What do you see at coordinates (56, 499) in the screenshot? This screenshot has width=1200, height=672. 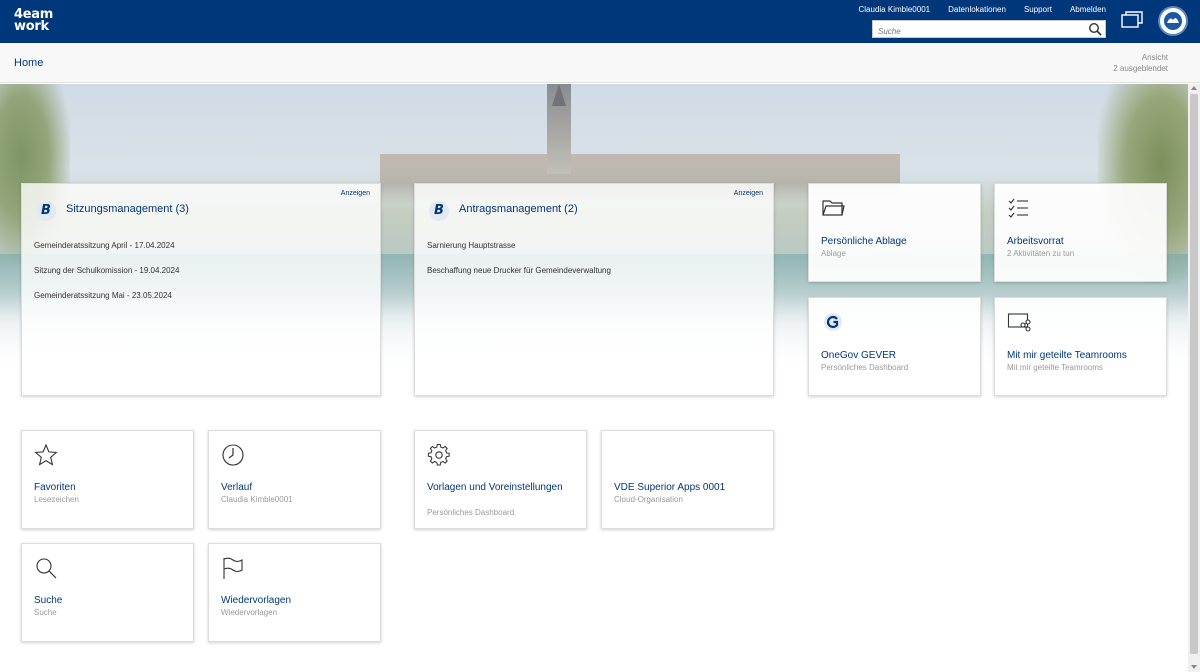 I see `tile-subtitle: Lesezeichen` at bounding box center [56, 499].